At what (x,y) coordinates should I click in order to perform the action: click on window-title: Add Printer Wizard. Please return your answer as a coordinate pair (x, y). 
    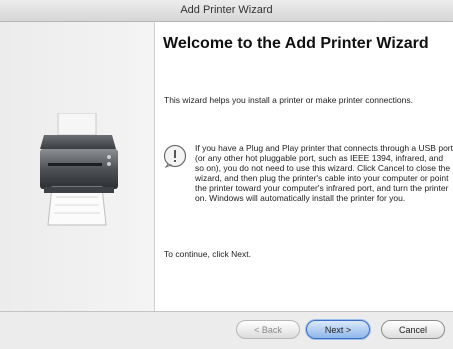
    Looking at the image, I should click on (226, 11).